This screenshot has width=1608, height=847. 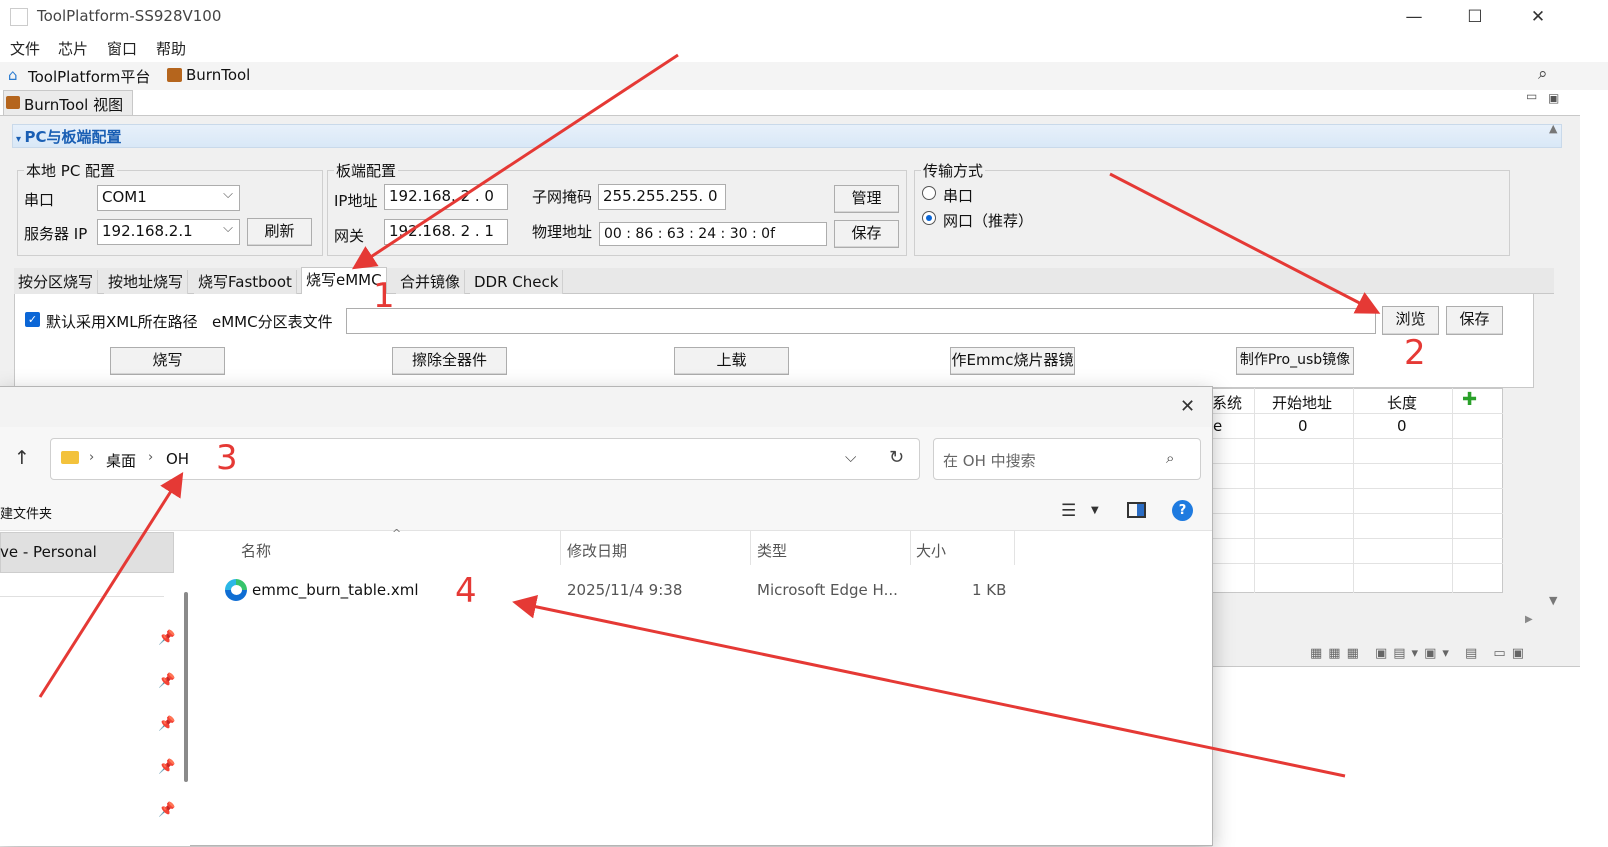 I want to click on annotation-number-3: 3, so click(x=227, y=458).